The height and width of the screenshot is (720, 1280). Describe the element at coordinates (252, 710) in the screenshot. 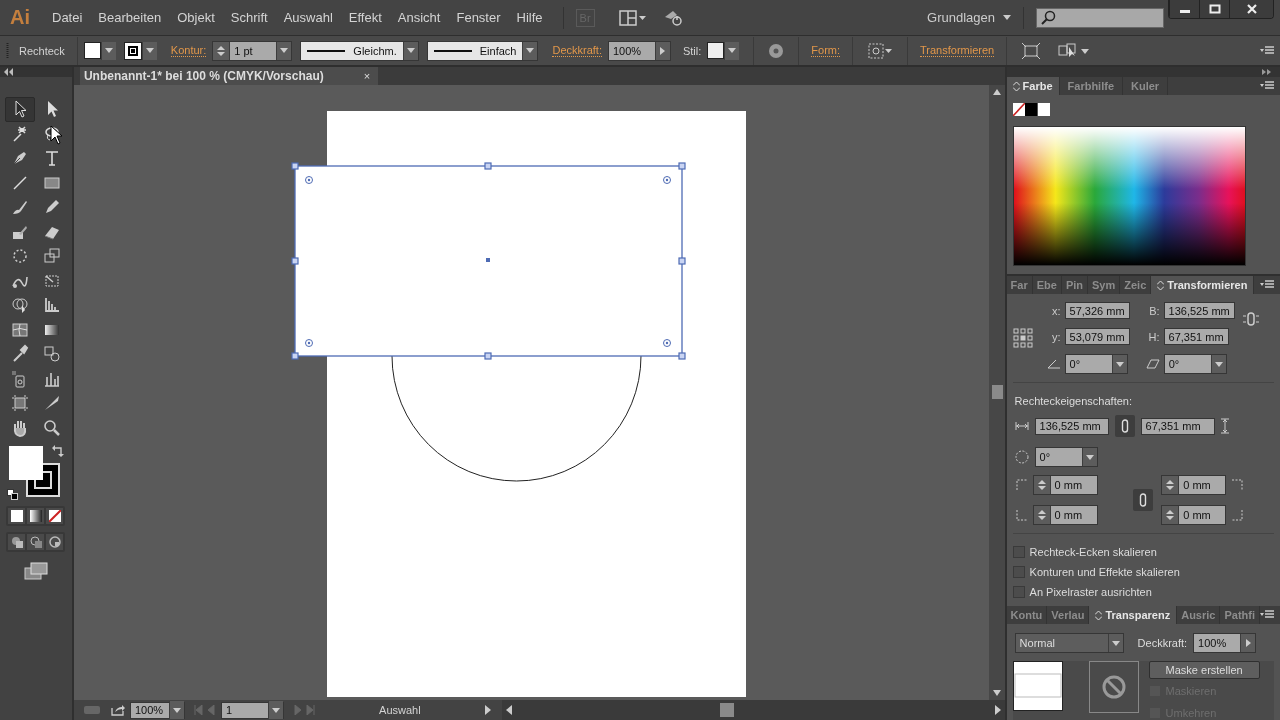

I see `artboard-number-dropdown: 1` at that location.